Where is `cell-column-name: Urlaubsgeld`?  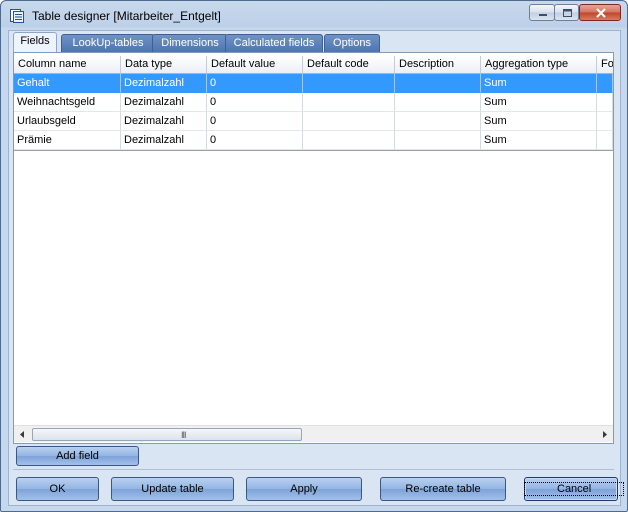
cell-column-name: Urlaubsgeld is located at coordinates (67, 121).